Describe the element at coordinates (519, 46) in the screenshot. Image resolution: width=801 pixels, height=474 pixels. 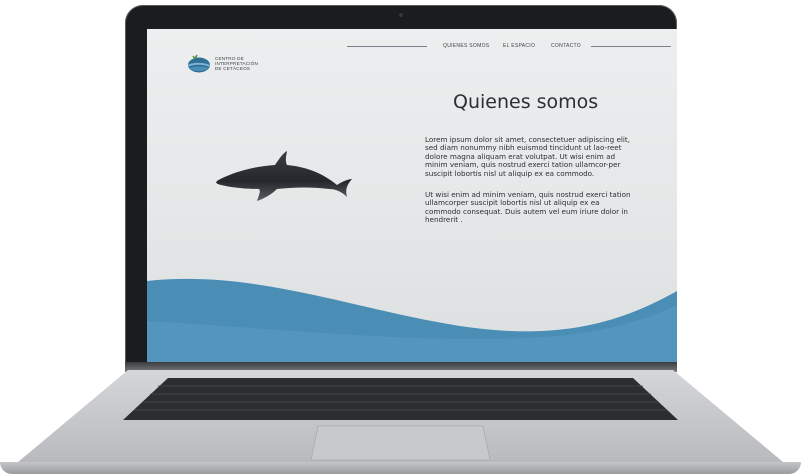
I see `nav-link-el-espacio: EL ESPACIO` at that location.